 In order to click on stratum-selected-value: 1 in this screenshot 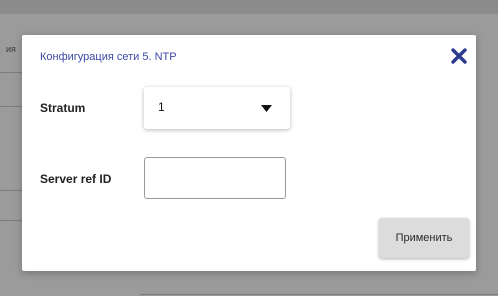, I will do `click(161, 107)`.